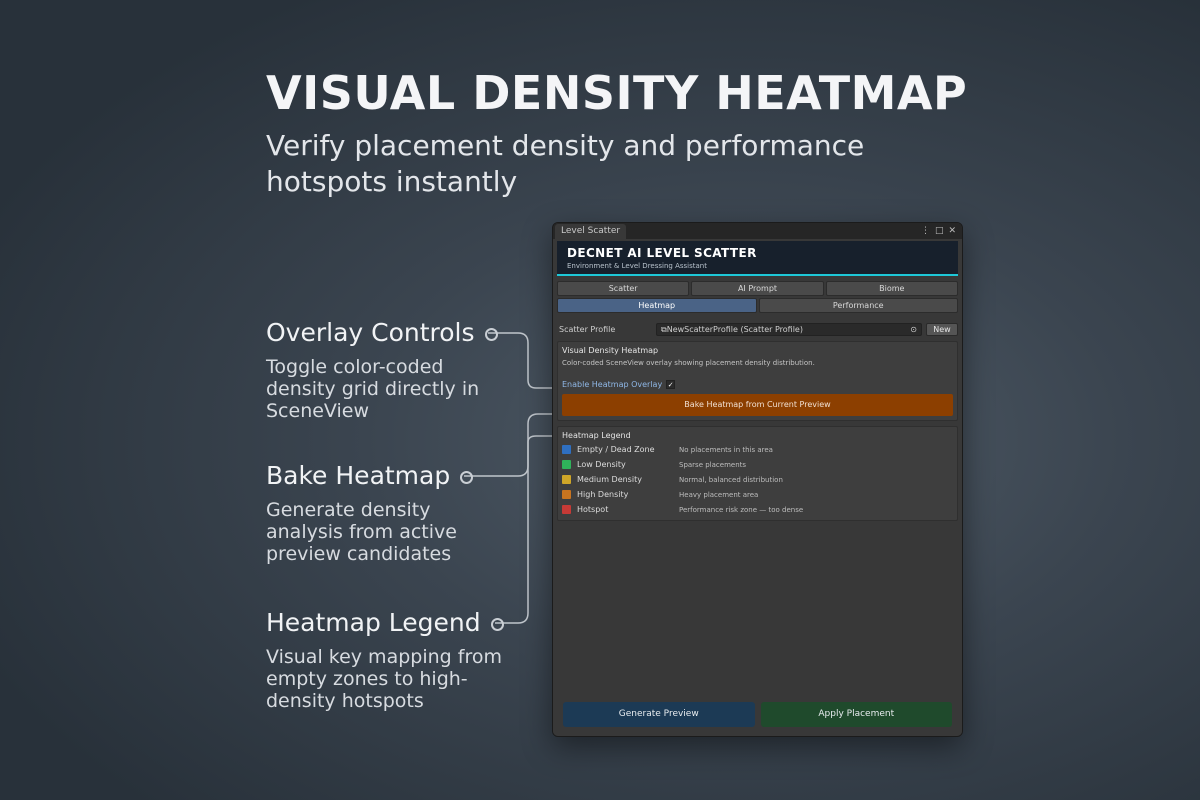  What do you see at coordinates (617, 93) in the screenshot?
I see `page-title: VISUAL DENSITY HEATMAP` at bounding box center [617, 93].